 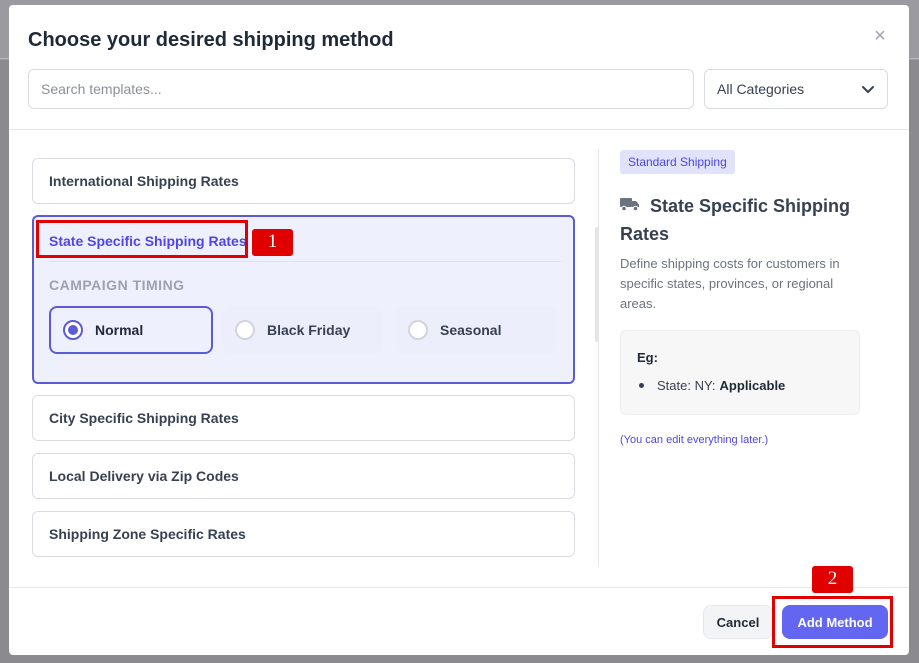 I want to click on timing-option-normal: Normal, so click(x=131, y=330).